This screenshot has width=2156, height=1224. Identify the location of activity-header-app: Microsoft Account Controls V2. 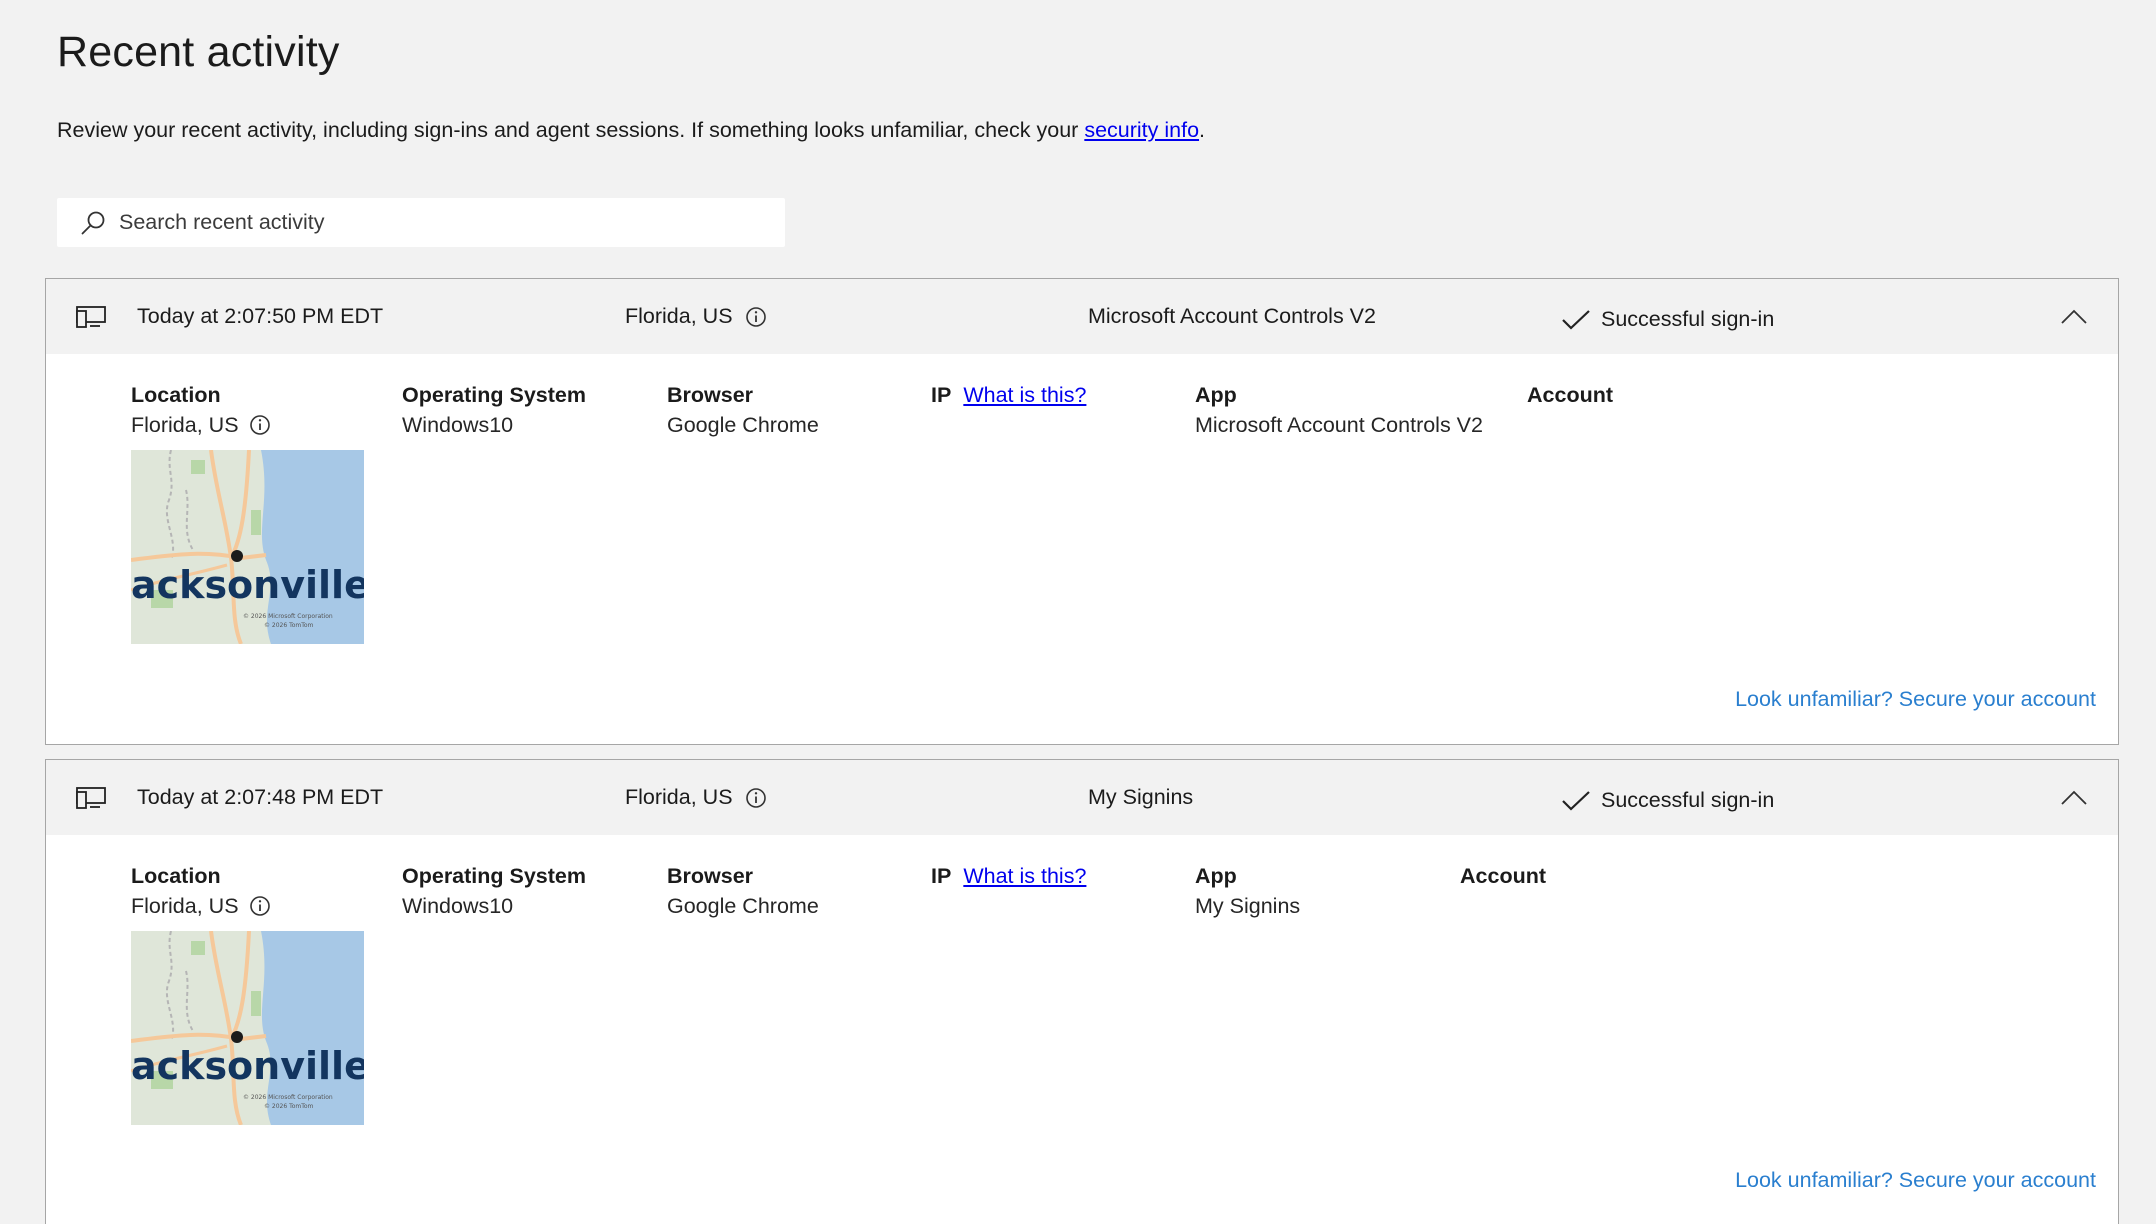
(1232, 316).